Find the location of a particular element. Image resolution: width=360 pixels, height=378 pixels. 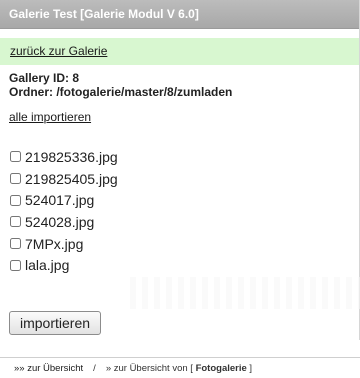

file-item: 7MPx.jpg is located at coordinates (184, 244).